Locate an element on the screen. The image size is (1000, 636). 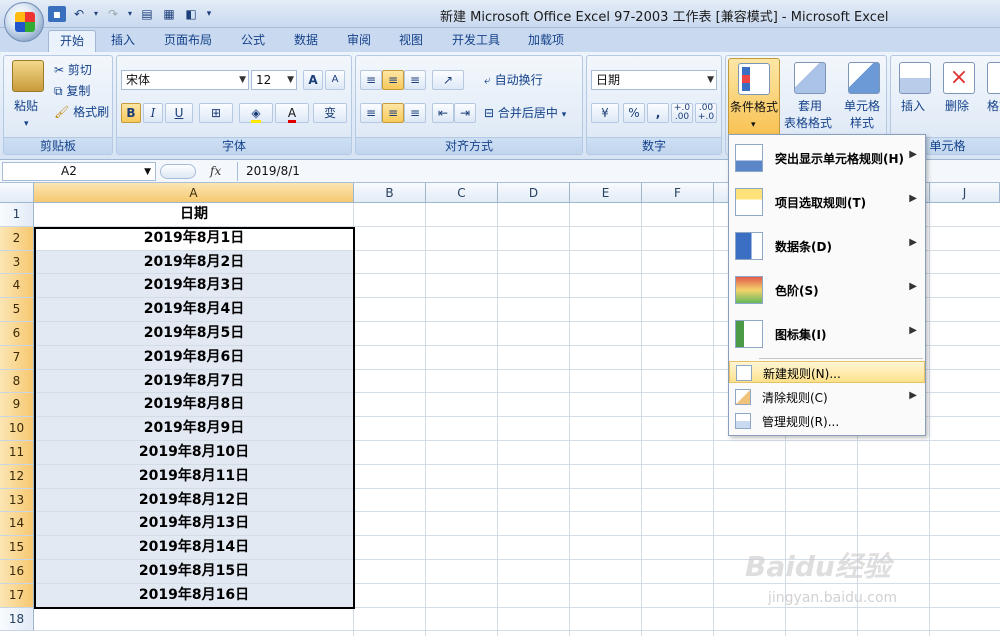
date-cell: 2019年8月5日 is located at coordinates (194, 334).